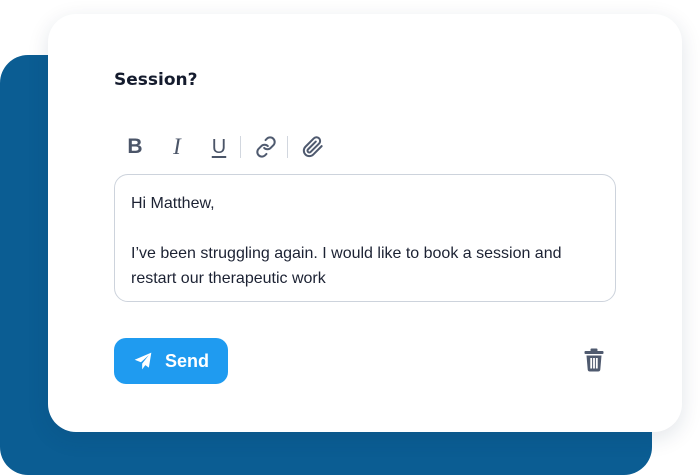 The width and height of the screenshot is (700, 475). I want to click on attach-button, so click(313, 147).